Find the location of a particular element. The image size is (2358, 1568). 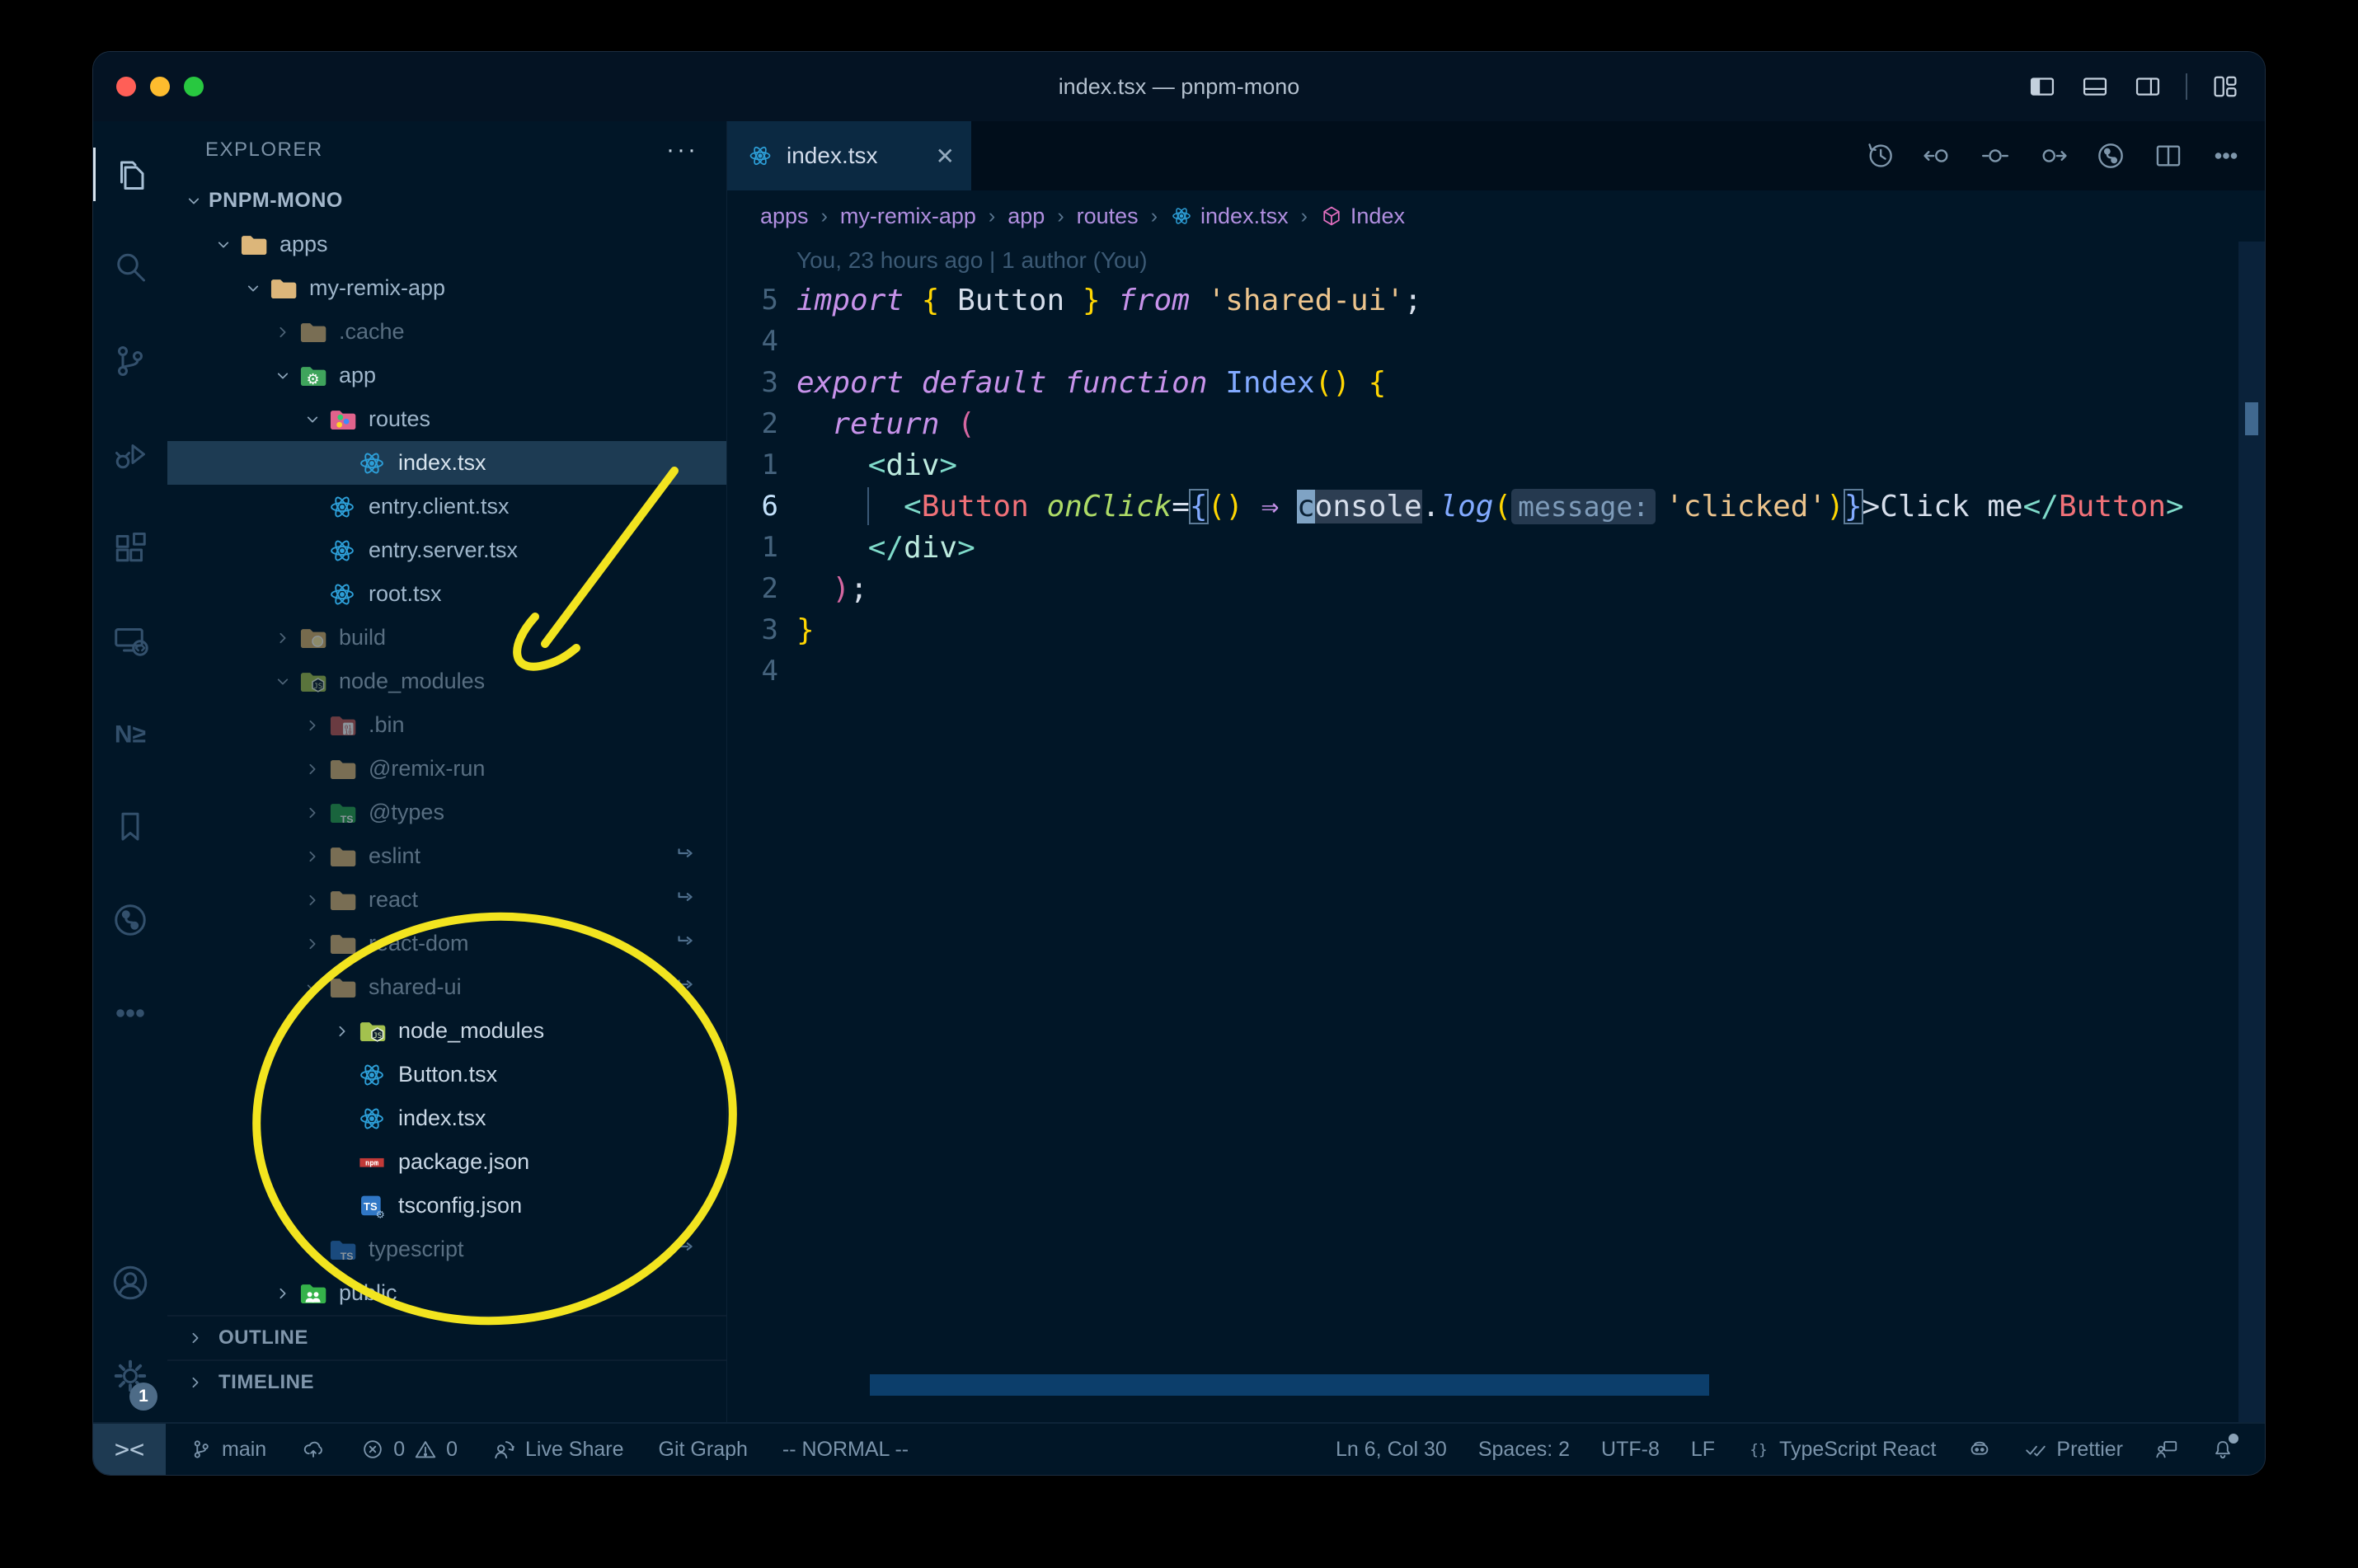

activity-run-debug-icon is located at coordinates (130, 453).